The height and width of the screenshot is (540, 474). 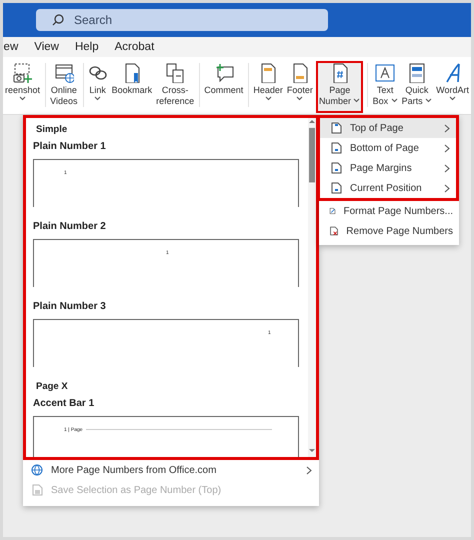 What do you see at coordinates (416, 73) in the screenshot?
I see `quick-parts-icon` at bounding box center [416, 73].